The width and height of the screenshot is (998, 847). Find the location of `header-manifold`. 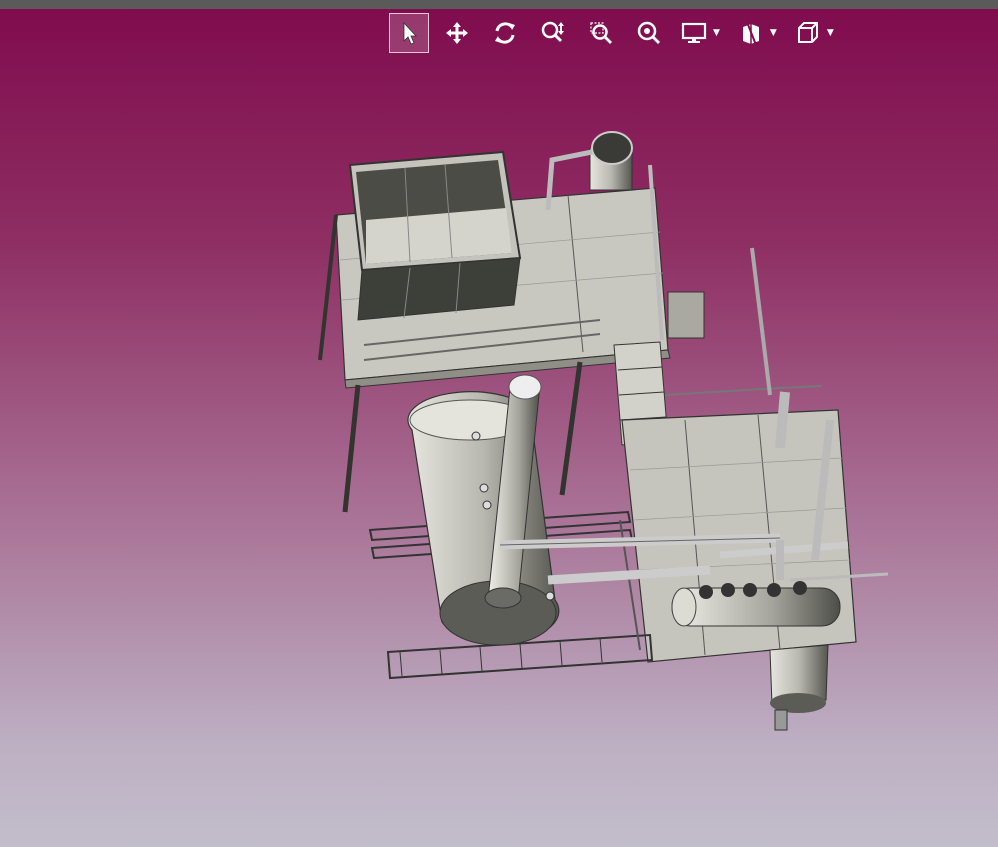

header-manifold is located at coordinates (756, 604).